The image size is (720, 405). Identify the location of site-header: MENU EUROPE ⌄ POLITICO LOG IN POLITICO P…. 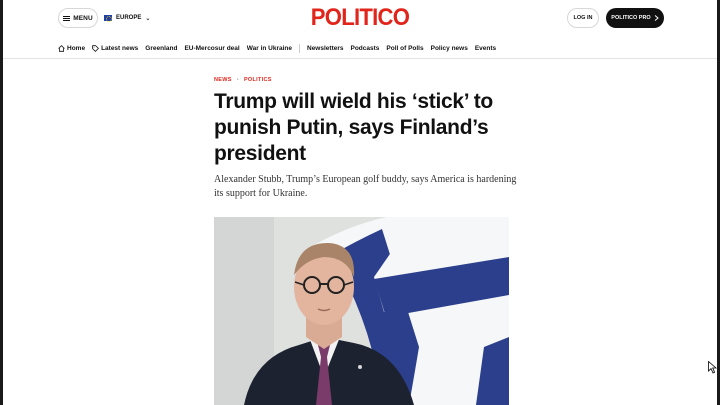
(360, 18).